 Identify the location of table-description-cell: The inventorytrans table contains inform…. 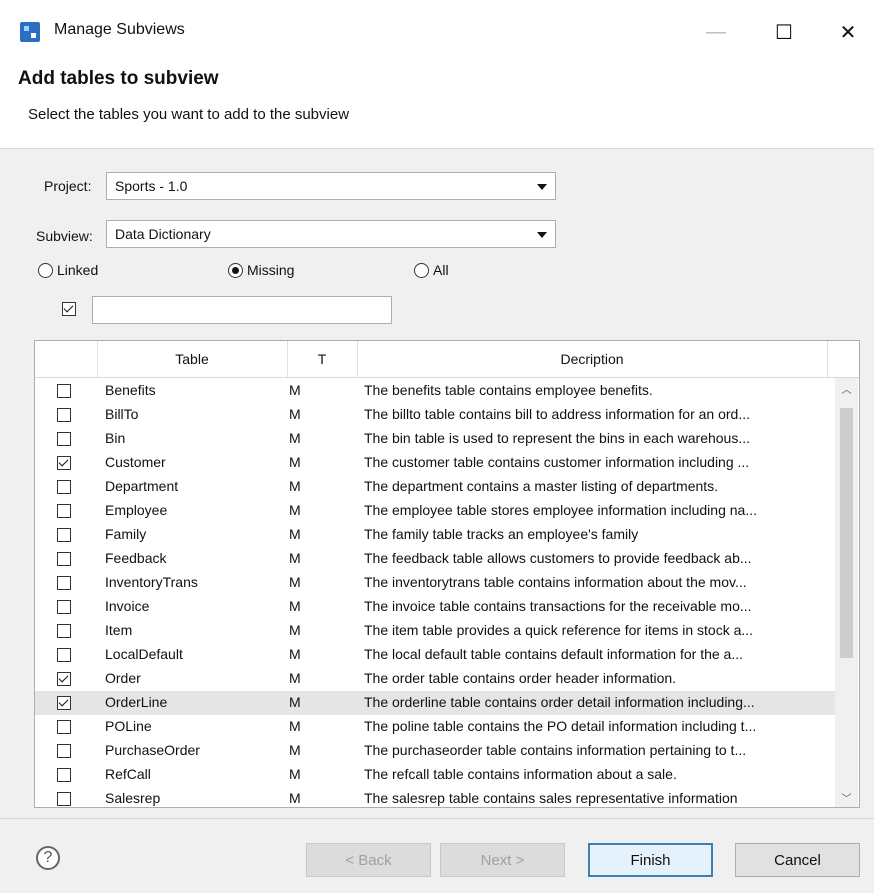
(555, 582).